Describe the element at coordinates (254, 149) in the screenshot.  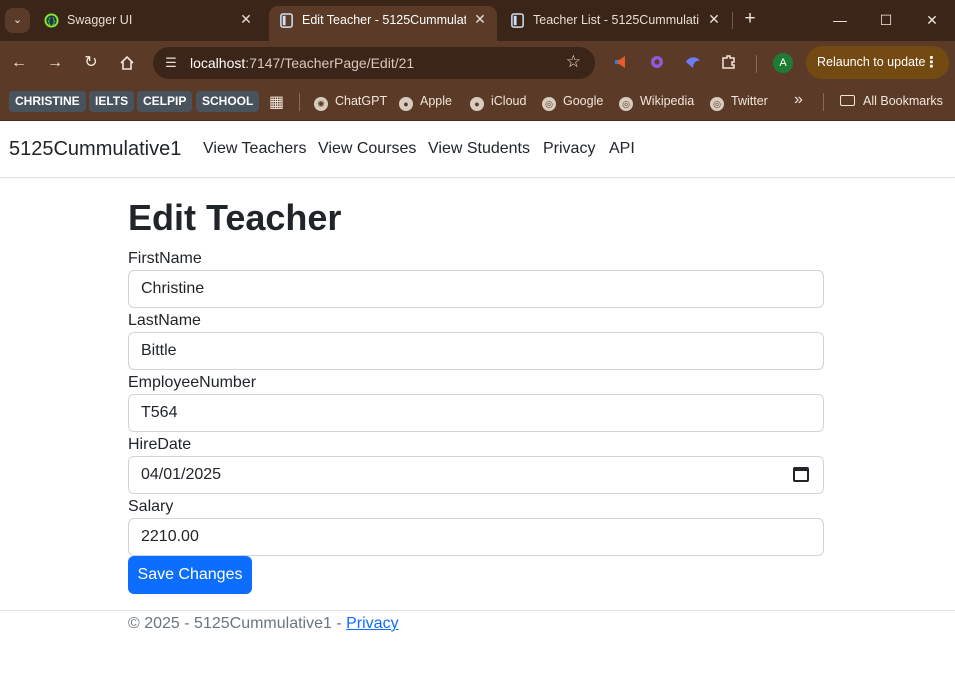
I see `nav-view-teachers: View Teachers` at that location.